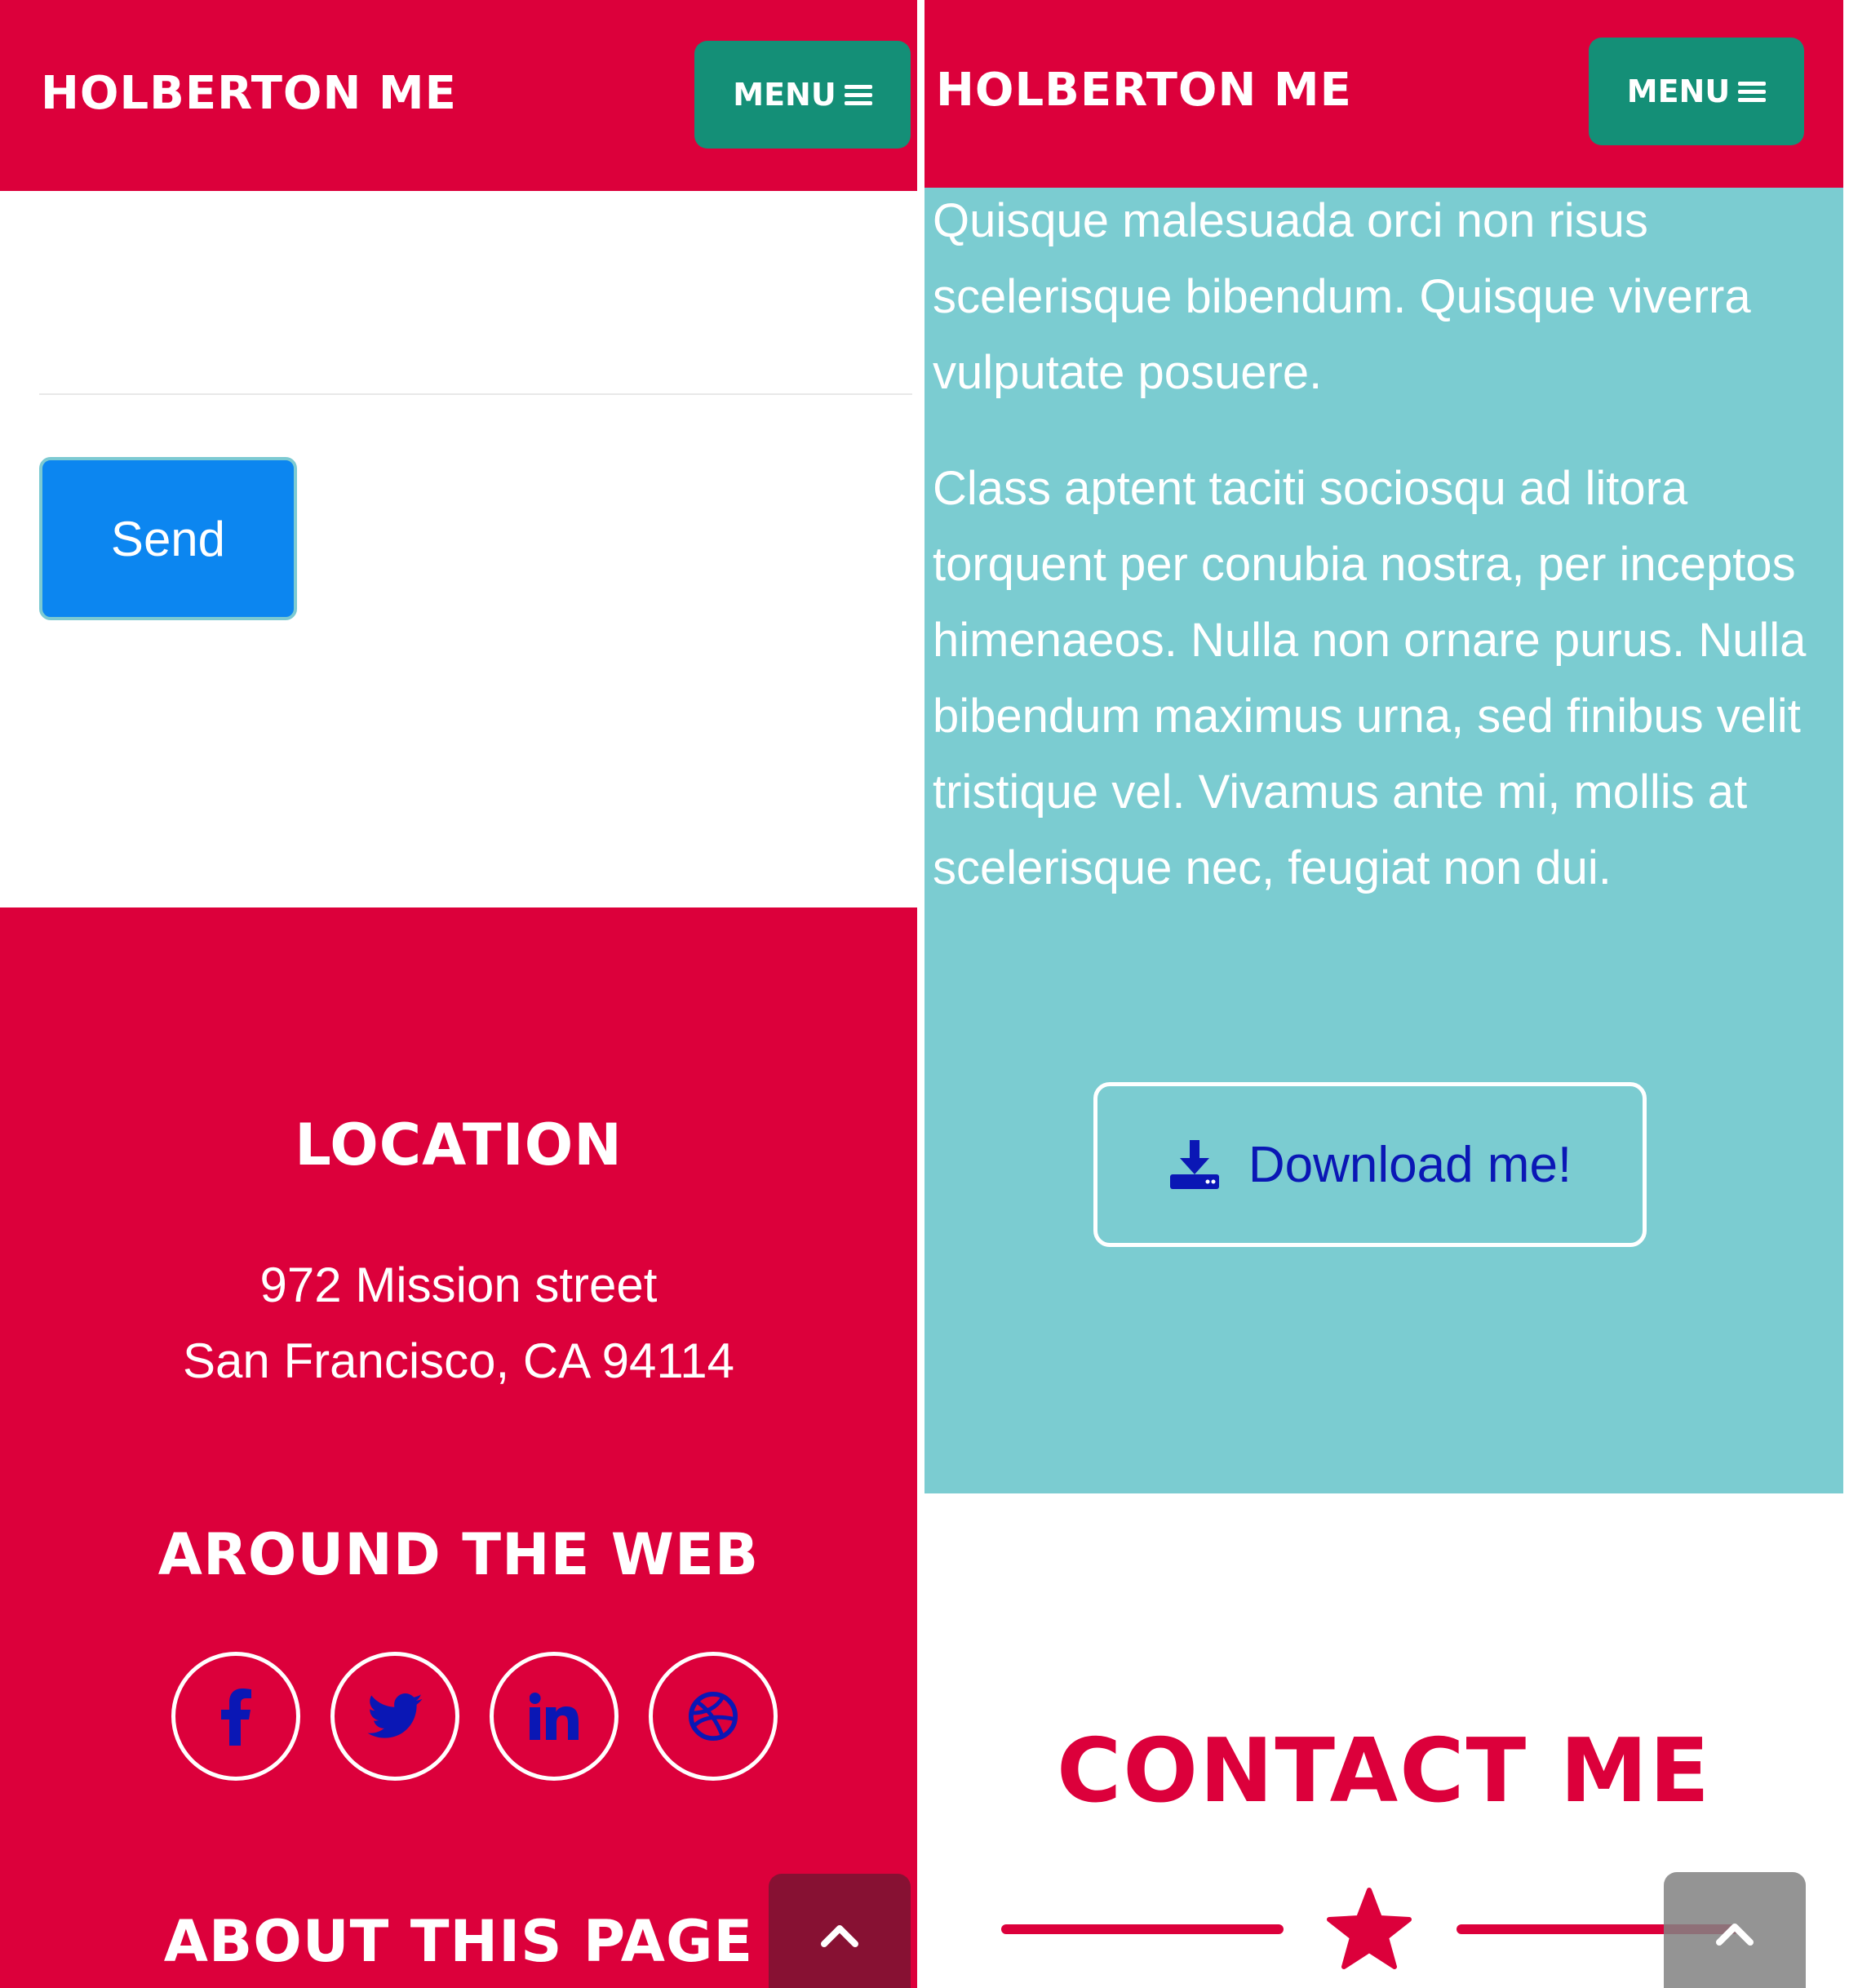 The image size is (1849, 1988). What do you see at coordinates (1142, 1929) in the screenshot?
I see `divider-line-left` at bounding box center [1142, 1929].